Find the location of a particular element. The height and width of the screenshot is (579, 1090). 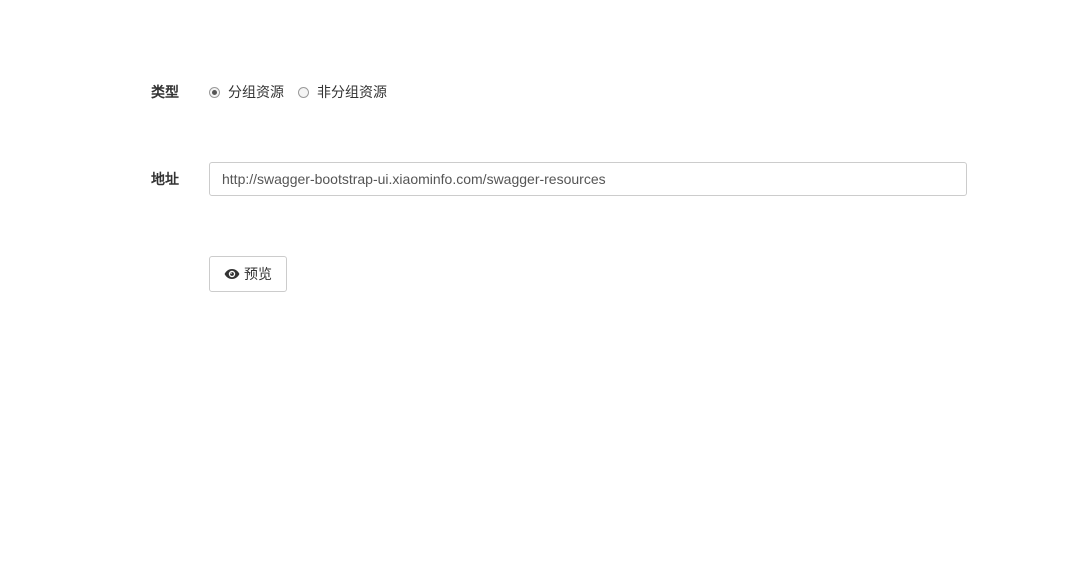

radio-label-ungrouped: 非分组资源 is located at coordinates (352, 92).